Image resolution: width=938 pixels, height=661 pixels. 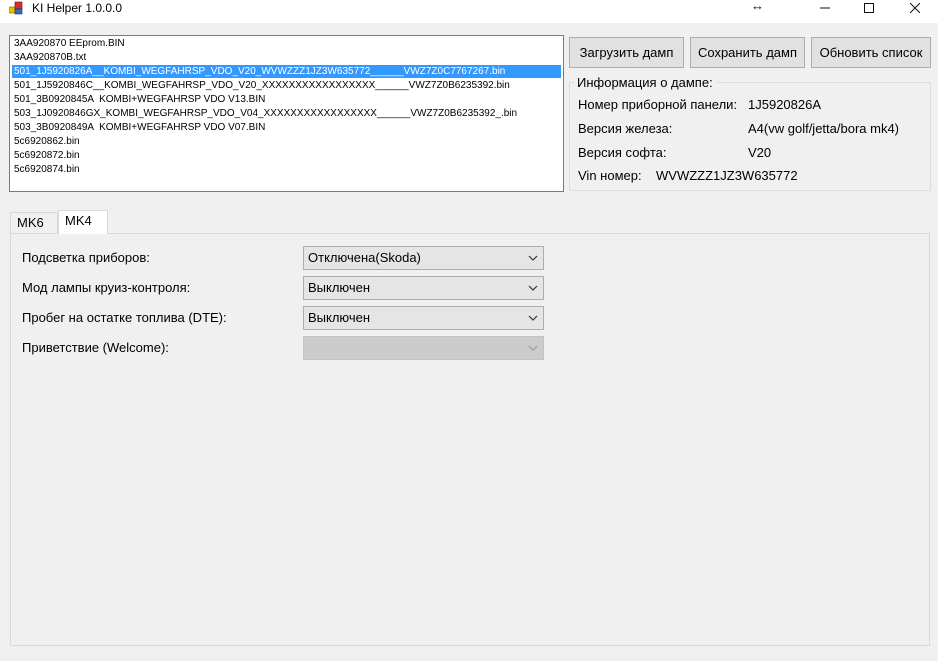 I want to click on software-version-label: Версия софта:, so click(x=622, y=152).